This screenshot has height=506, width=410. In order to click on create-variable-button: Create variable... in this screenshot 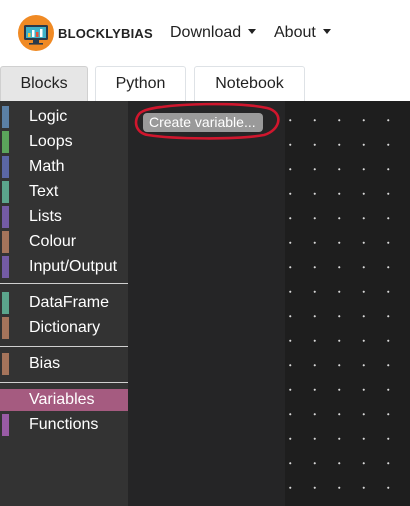, I will do `click(203, 122)`.